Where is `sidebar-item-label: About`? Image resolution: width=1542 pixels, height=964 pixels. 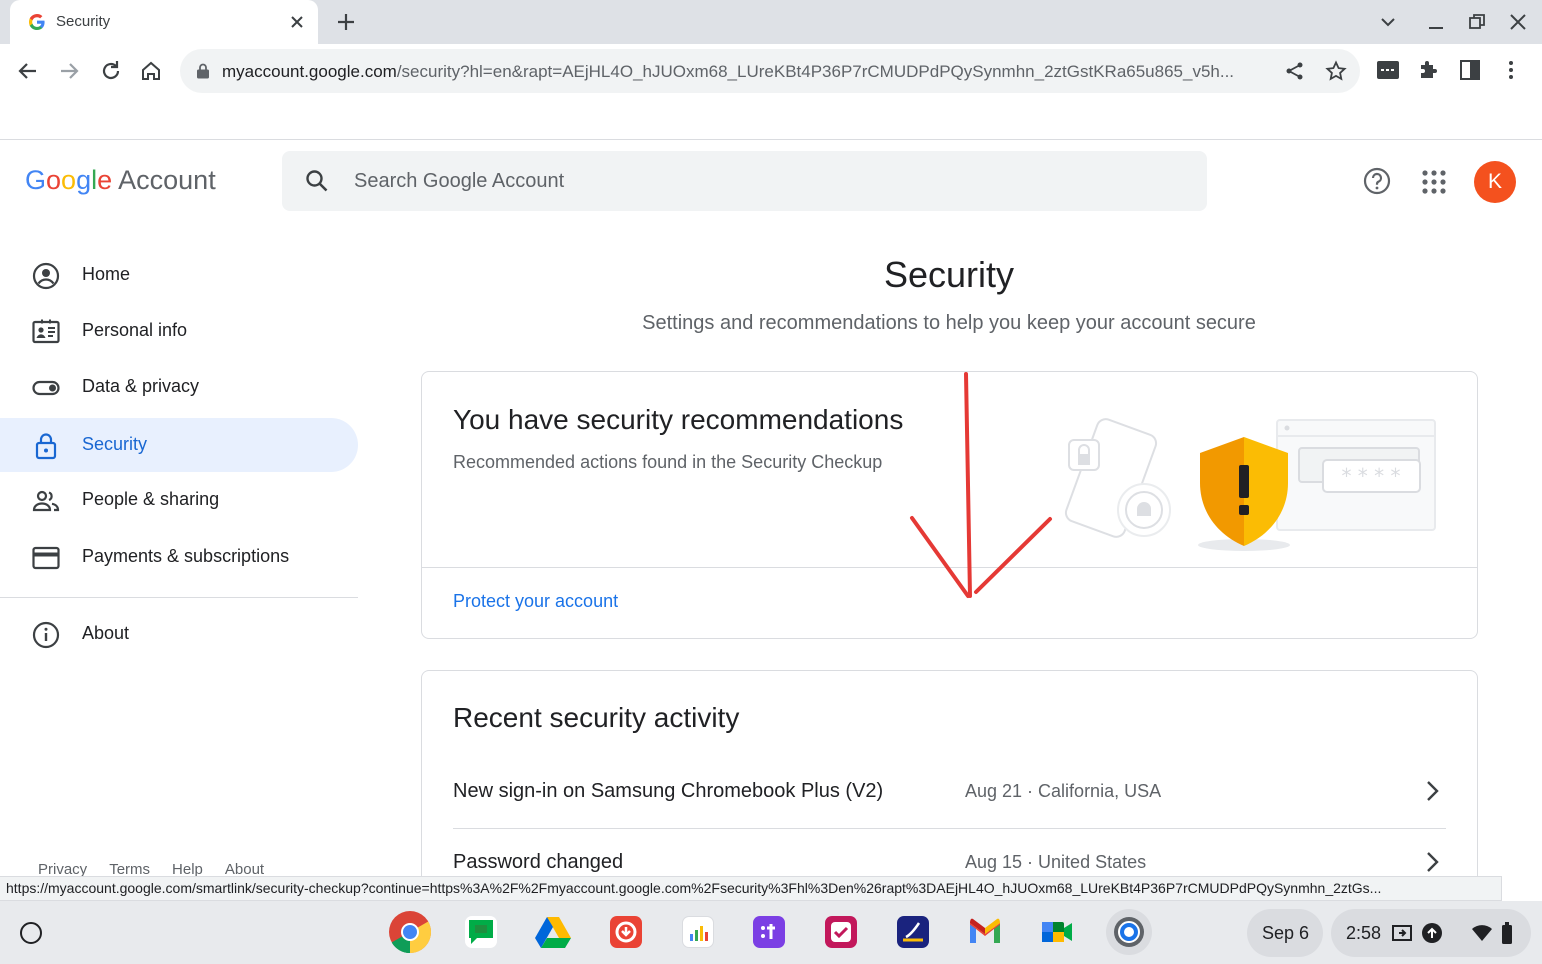
sidebar-item-label: About is located at coordinates (106, 633).